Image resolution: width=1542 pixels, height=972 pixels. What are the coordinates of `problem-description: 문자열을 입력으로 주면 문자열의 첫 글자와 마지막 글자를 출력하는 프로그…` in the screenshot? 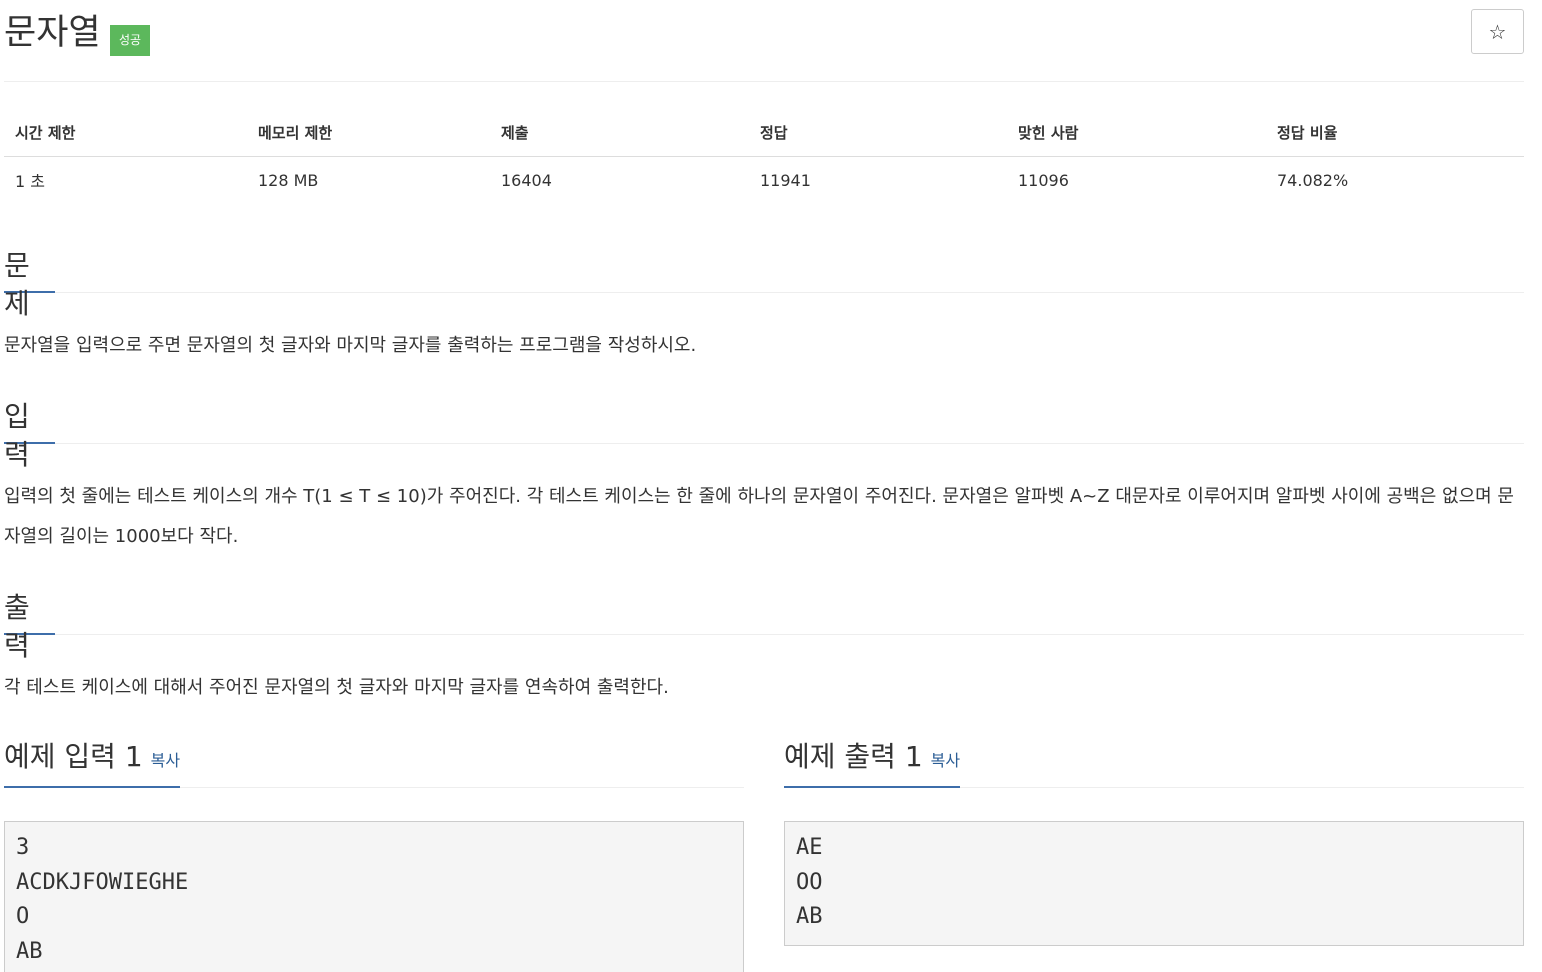 It's located at (350, 345).